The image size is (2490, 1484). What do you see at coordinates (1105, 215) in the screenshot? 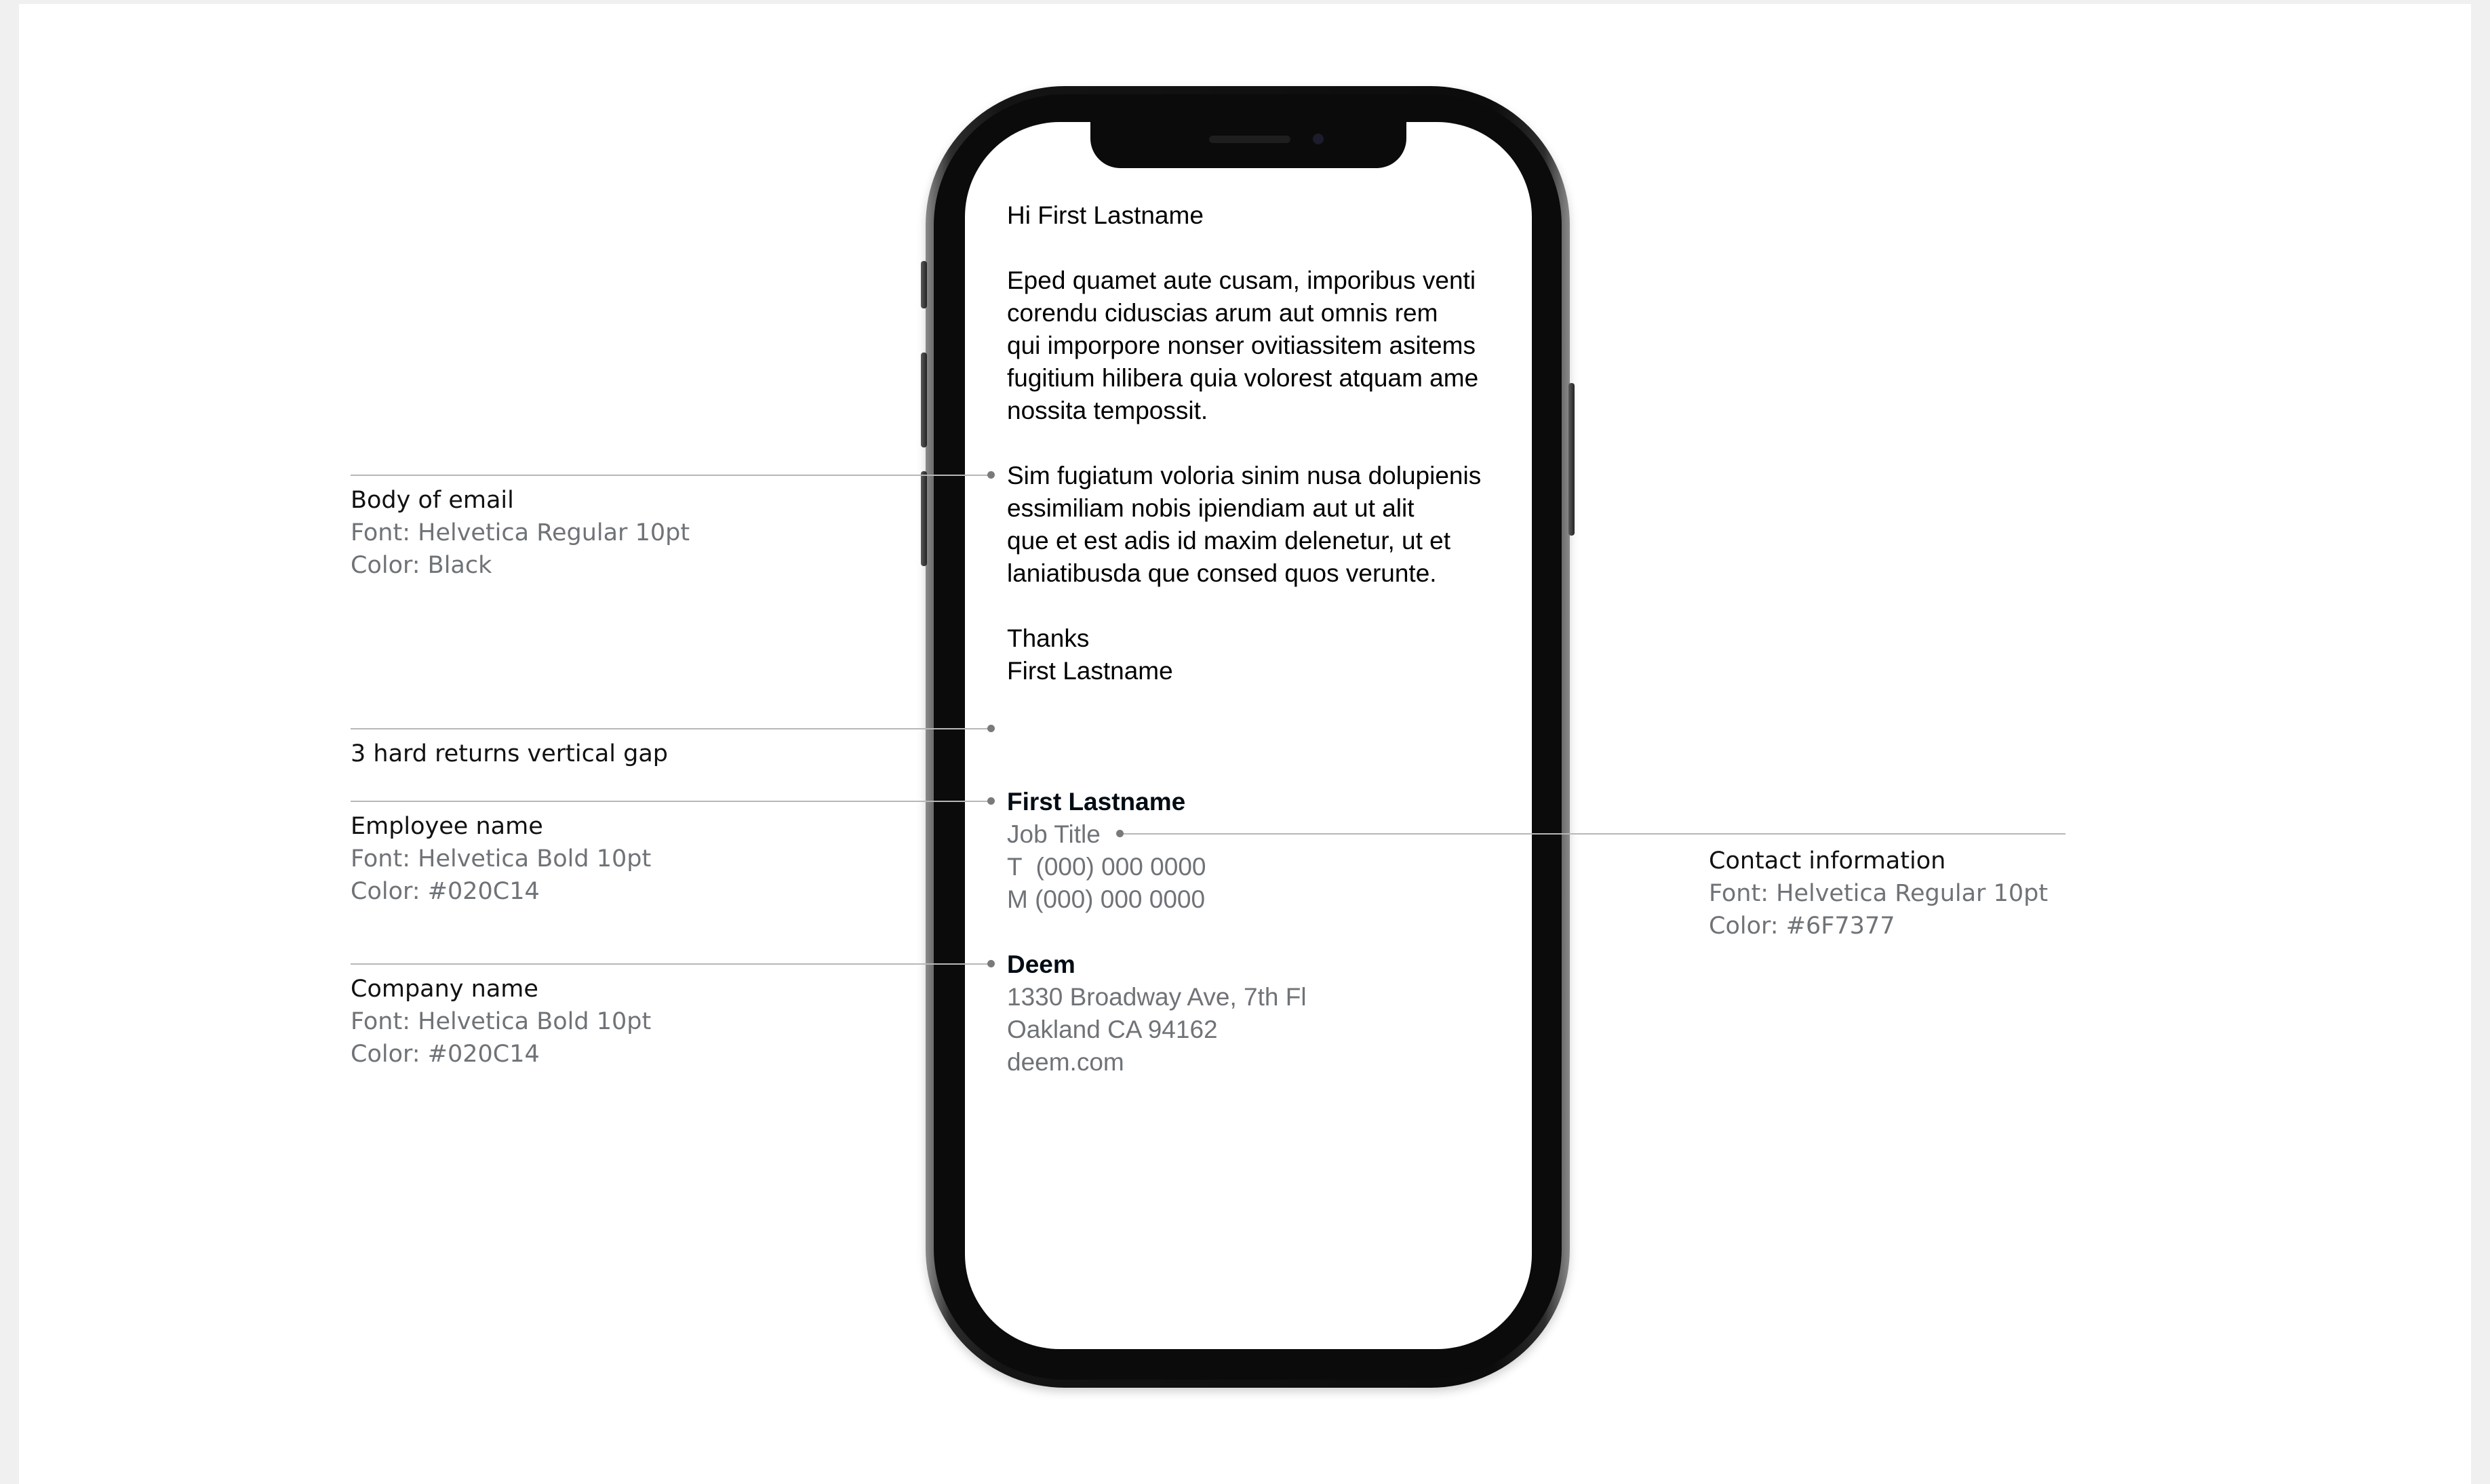
I see `email-greeting: Hi First Lastname` at bounding box center [1105, 215].